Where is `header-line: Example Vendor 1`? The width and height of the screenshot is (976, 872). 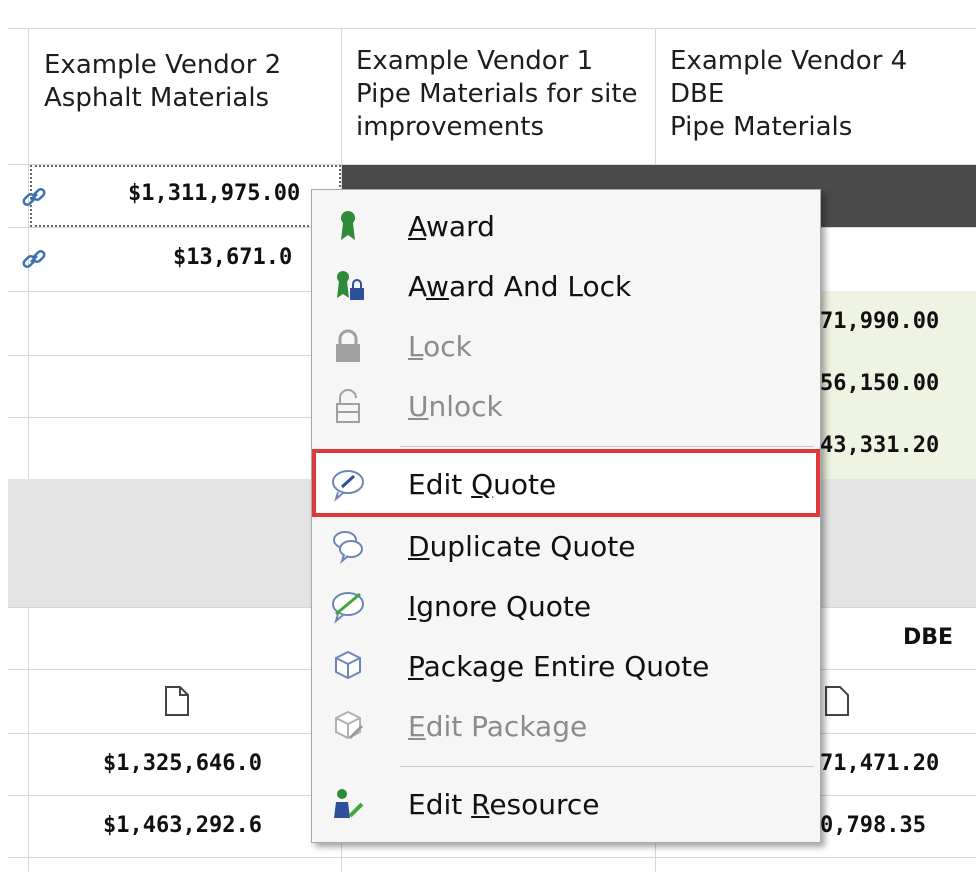
header-line: Example Vendor 1 is located at coordinates (475, 61).